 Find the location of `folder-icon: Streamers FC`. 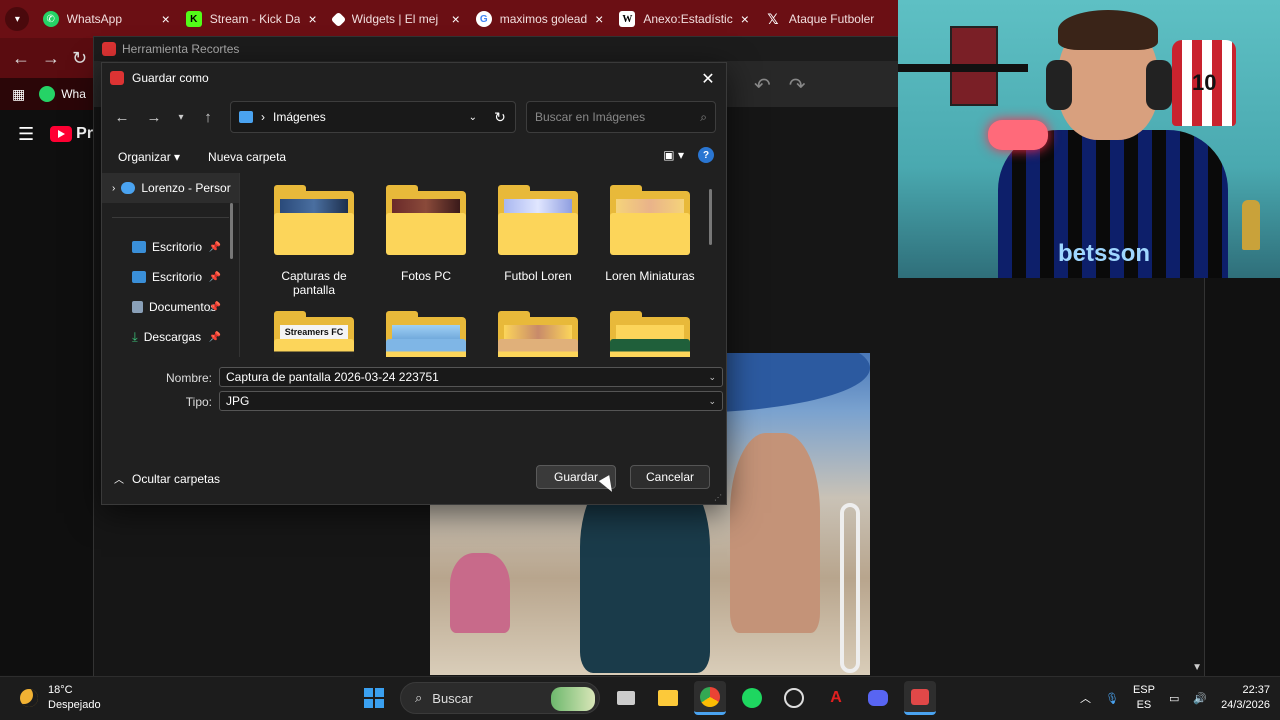

folder-icon: Streamers FC is located at coordinates (314, 334).